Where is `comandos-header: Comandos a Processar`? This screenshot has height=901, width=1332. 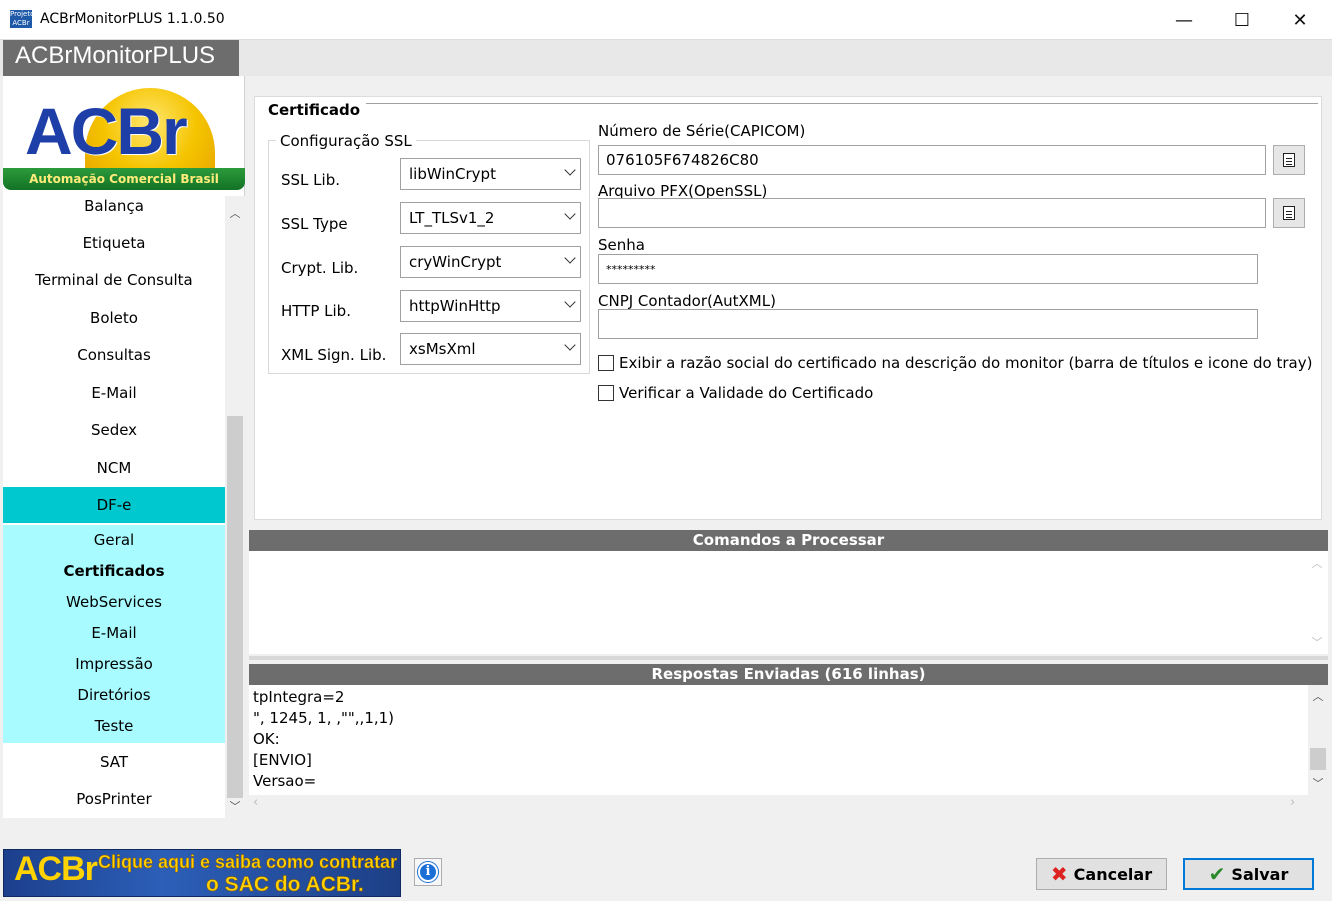
comandos-header: Comandos a Processar is located at coordinates (788, 540).